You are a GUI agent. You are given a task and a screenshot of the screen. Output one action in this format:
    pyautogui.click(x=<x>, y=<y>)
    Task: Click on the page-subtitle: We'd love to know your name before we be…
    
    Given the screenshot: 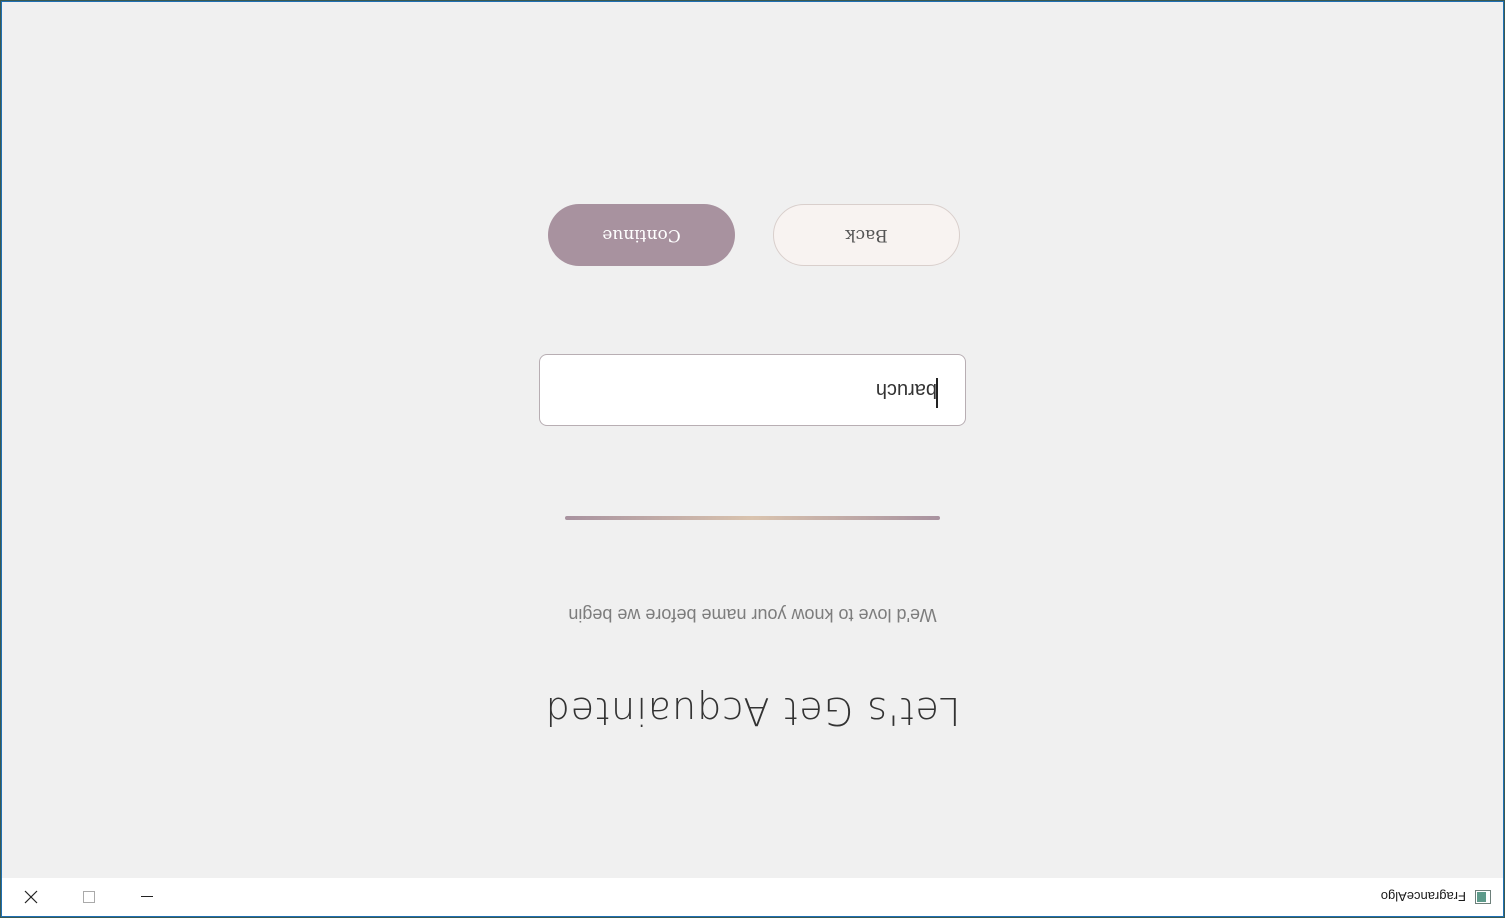 What is the action you would take?
    pyautogui.click(x=752, y=615)
    